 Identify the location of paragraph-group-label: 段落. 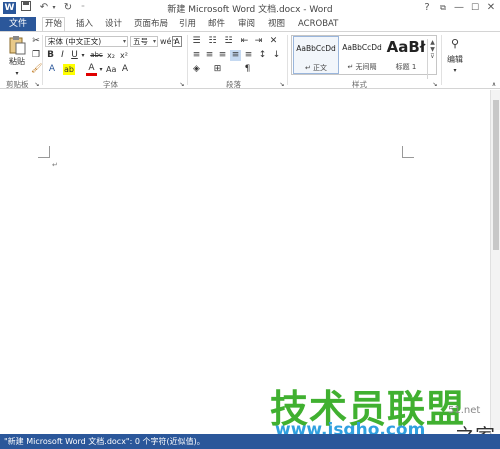
(233, 84).